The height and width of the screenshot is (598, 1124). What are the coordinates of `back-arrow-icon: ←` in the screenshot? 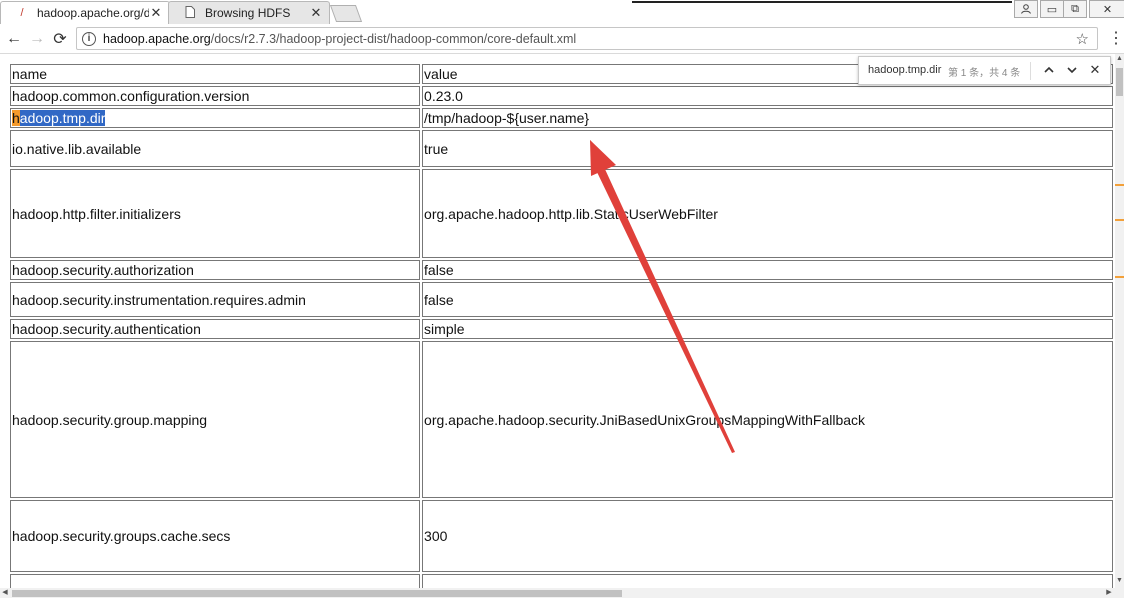 It's located at (14, 39).